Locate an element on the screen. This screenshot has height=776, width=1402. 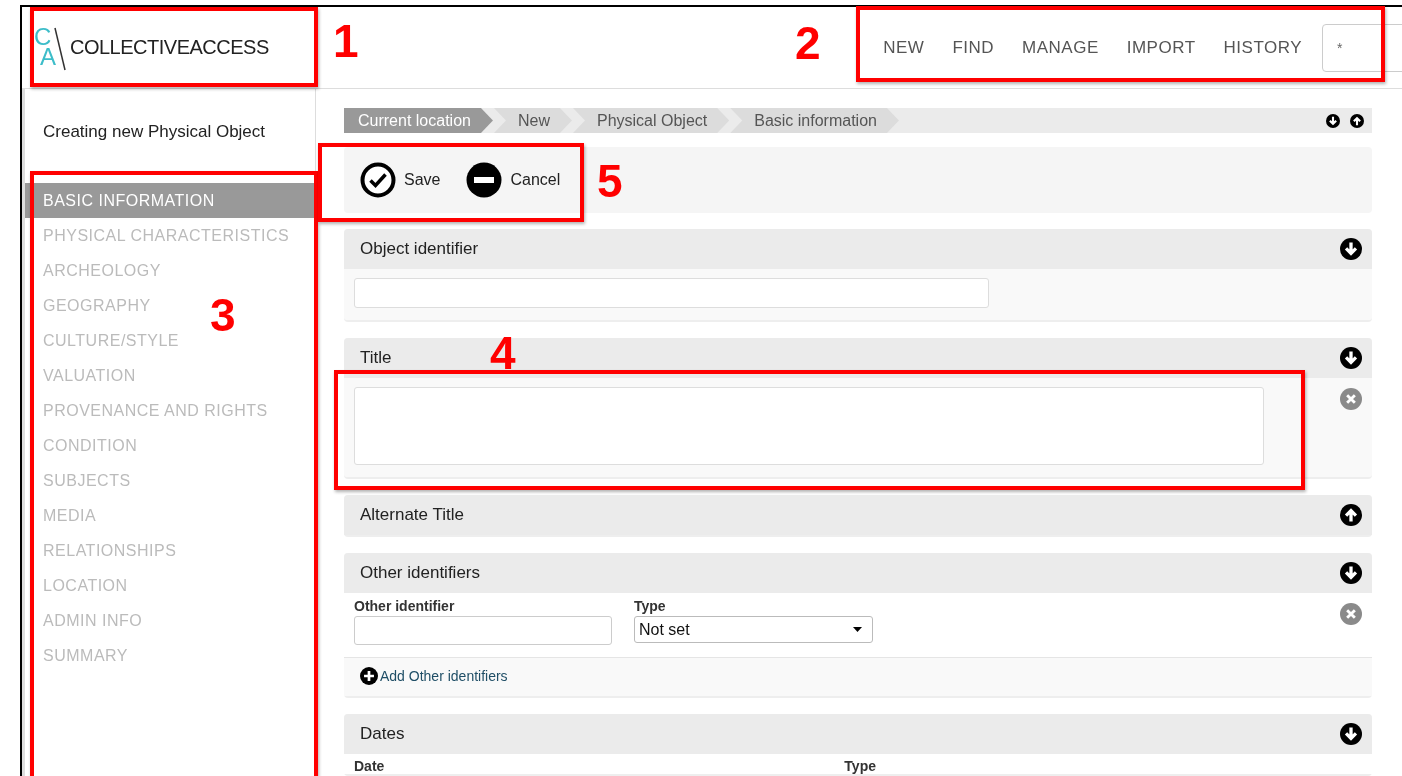
field-label: Other identifier is located at coordinates (405, 606).